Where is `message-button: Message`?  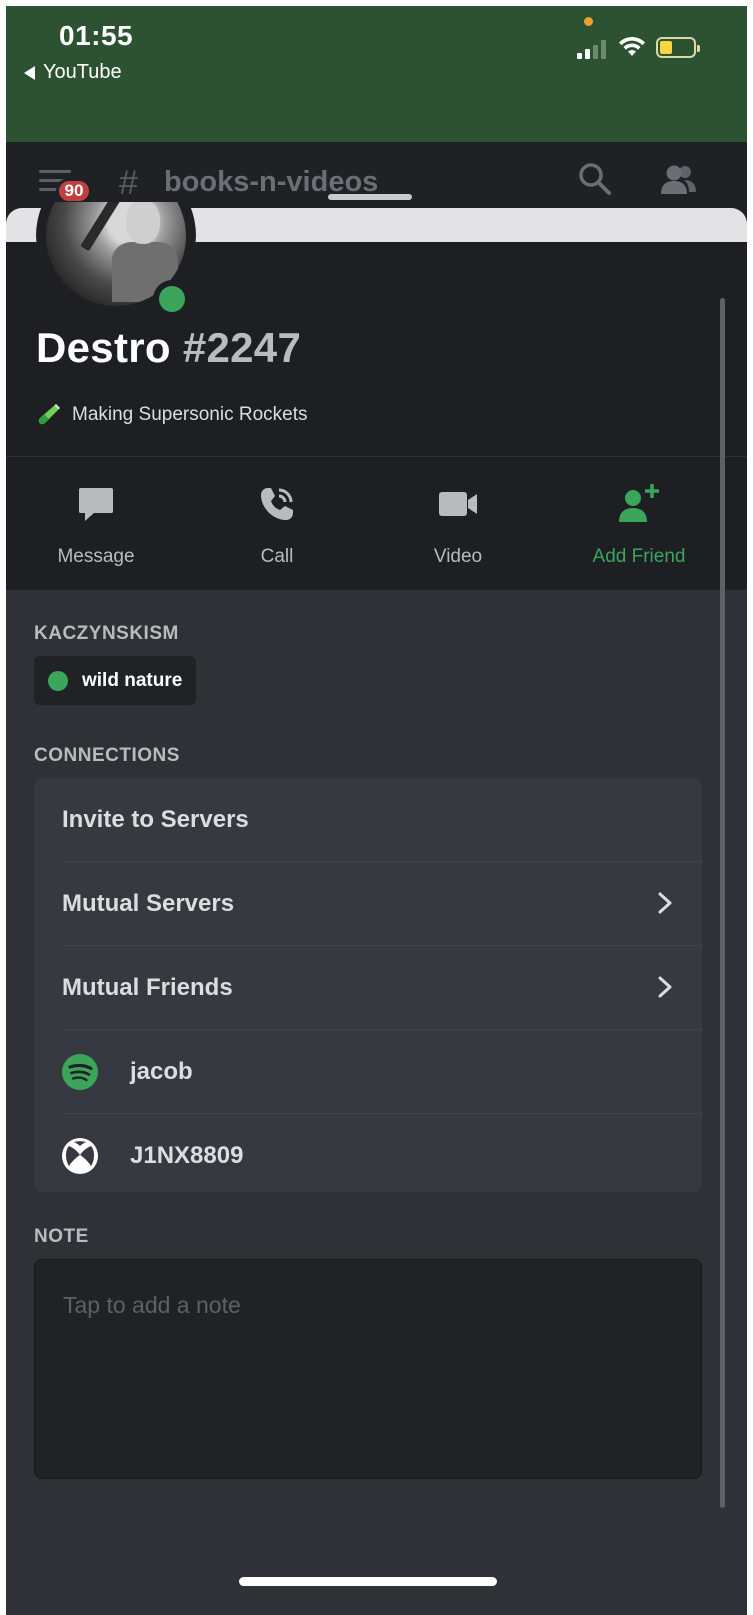 message-button: Message is located at coordinates (96, 525).